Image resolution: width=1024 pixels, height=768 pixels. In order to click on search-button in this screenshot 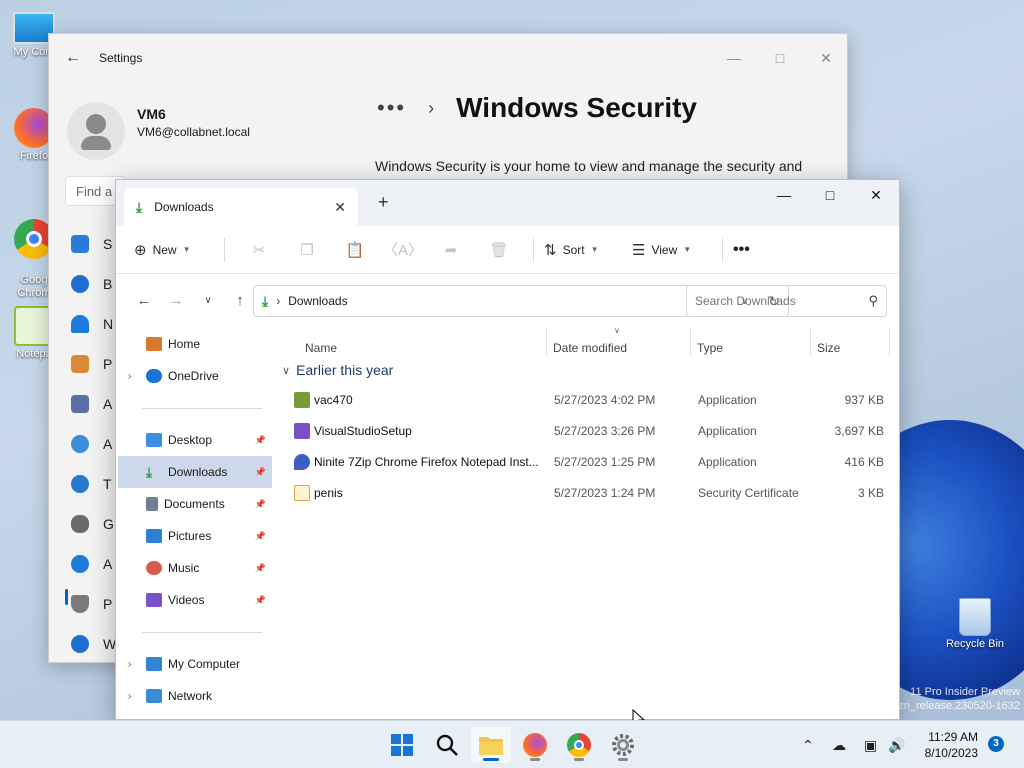, I will do `click(447, 745)`.